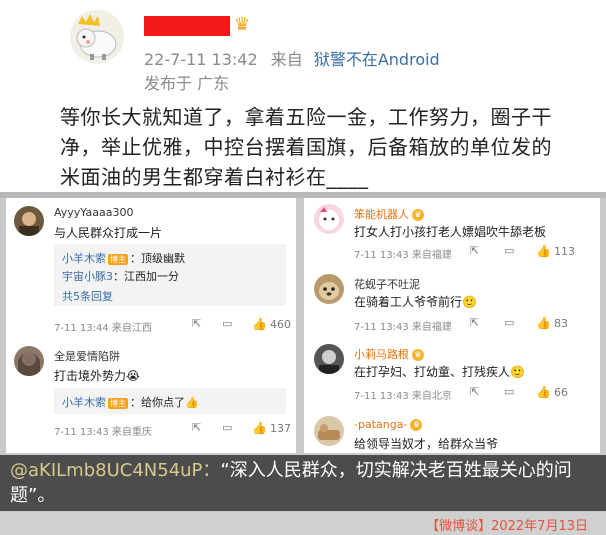  What do you see at coordinates (426, 444) in the screenshot?
I see `comment-text: 给领导当奴才，给群众当爷` at bounding box center [426, 444].